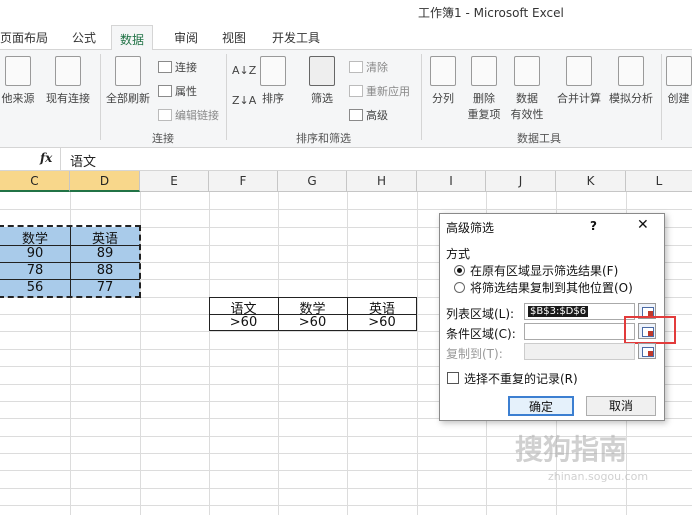 The image size is (692, 515). What do you see at coordinates (24, 37) in the screenshot?
I see `tab-page-layout: 页面布局` at bounding box center [24, 37].